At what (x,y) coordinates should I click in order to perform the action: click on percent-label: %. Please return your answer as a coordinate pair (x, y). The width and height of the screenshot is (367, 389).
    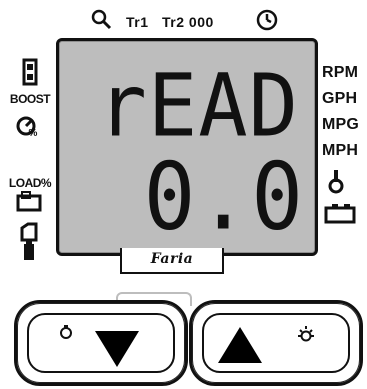
    Looking at the image, I should click on (33, 133).